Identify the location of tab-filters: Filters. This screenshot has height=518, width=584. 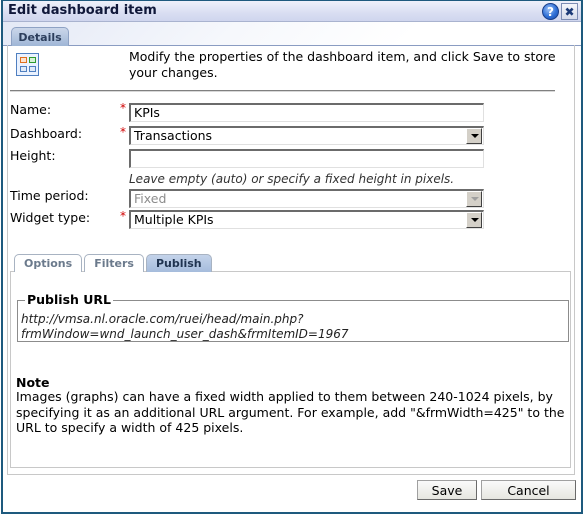
(114, 263).